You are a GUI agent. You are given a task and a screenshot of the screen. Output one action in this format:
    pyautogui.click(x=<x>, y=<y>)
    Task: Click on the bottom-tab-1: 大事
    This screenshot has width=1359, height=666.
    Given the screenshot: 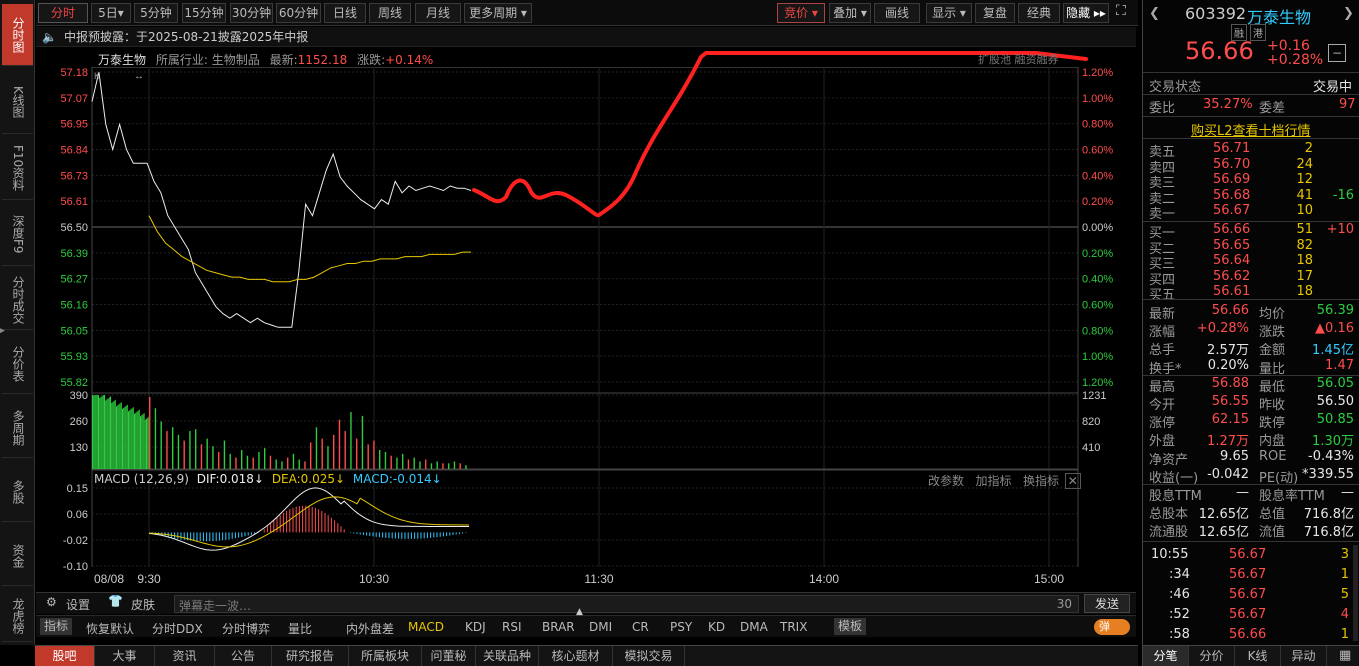 What is the action you would take?
    pyautogui.click(x=125, y=656)
    